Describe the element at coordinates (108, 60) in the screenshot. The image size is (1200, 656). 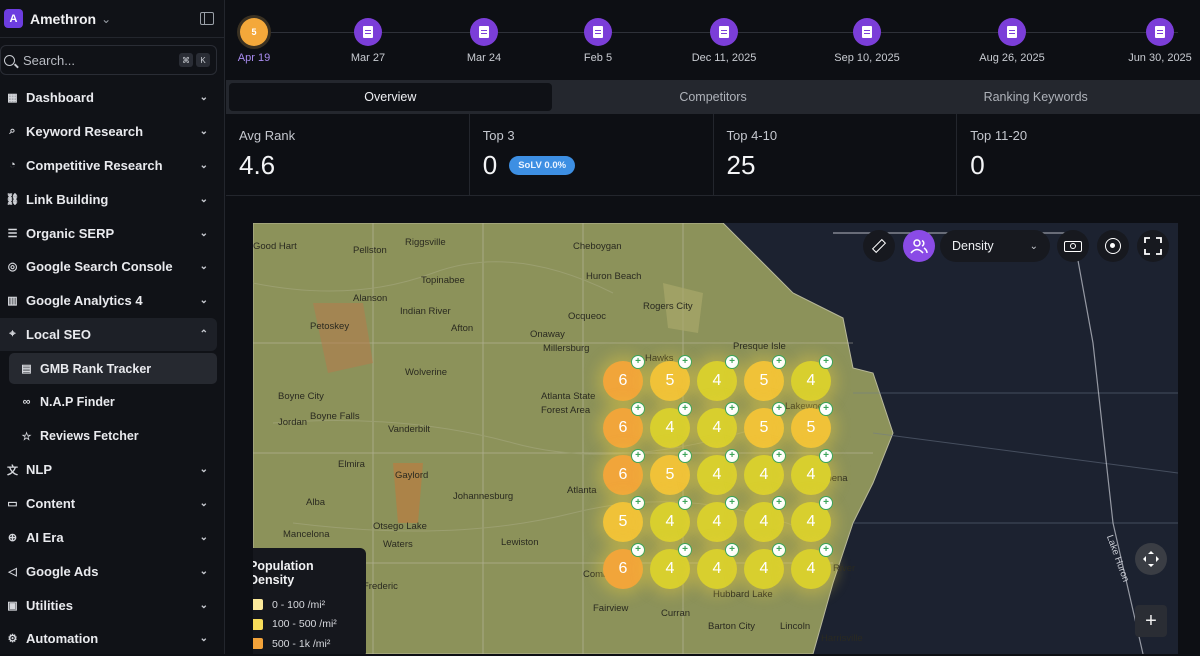
I see `search-input: Search... ⌘ K` at that location.